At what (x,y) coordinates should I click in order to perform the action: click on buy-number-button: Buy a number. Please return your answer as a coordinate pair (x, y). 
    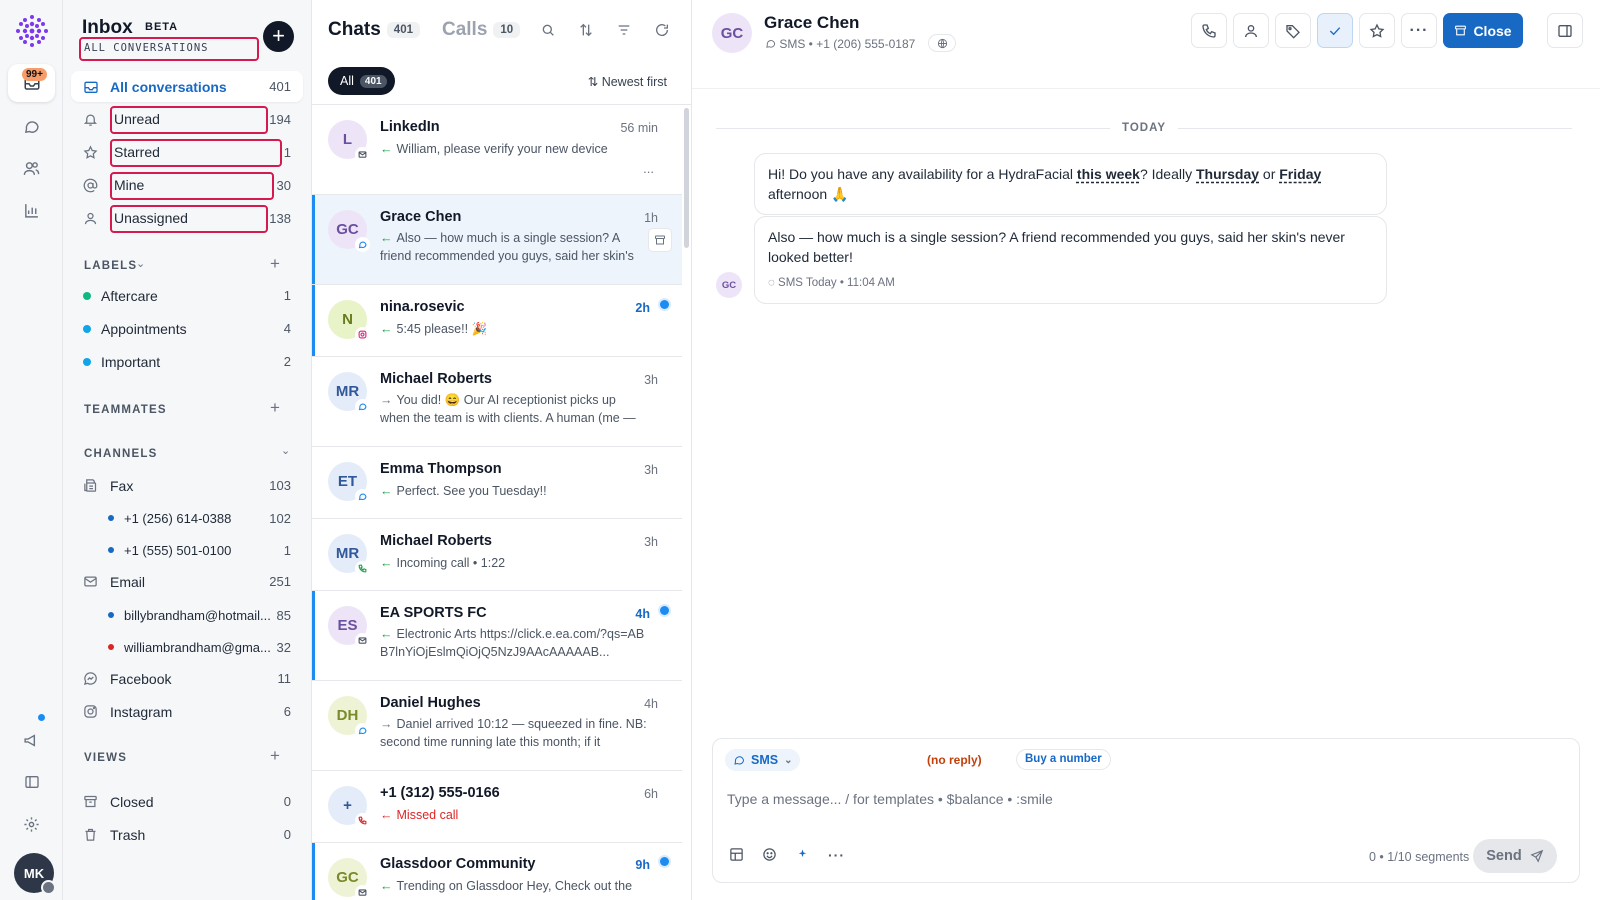
    Looking at the image, I should click on (1063, 759).